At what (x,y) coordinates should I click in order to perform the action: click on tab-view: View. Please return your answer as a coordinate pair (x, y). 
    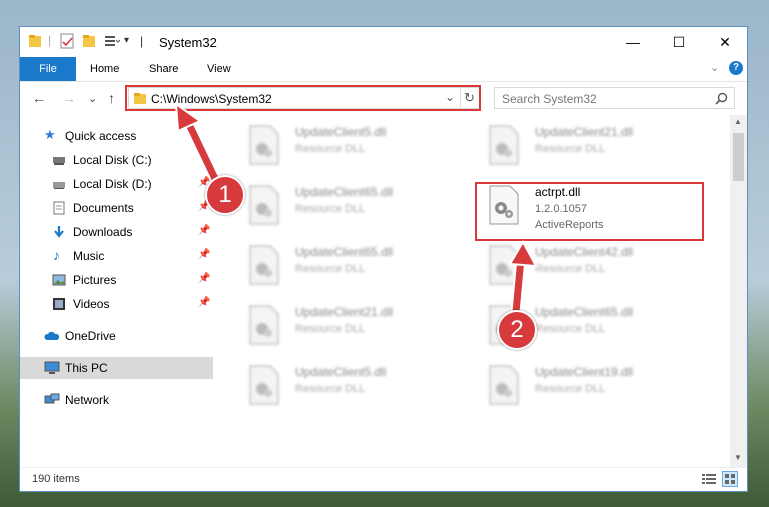
    Looking at the image, I should click on (219, 69).